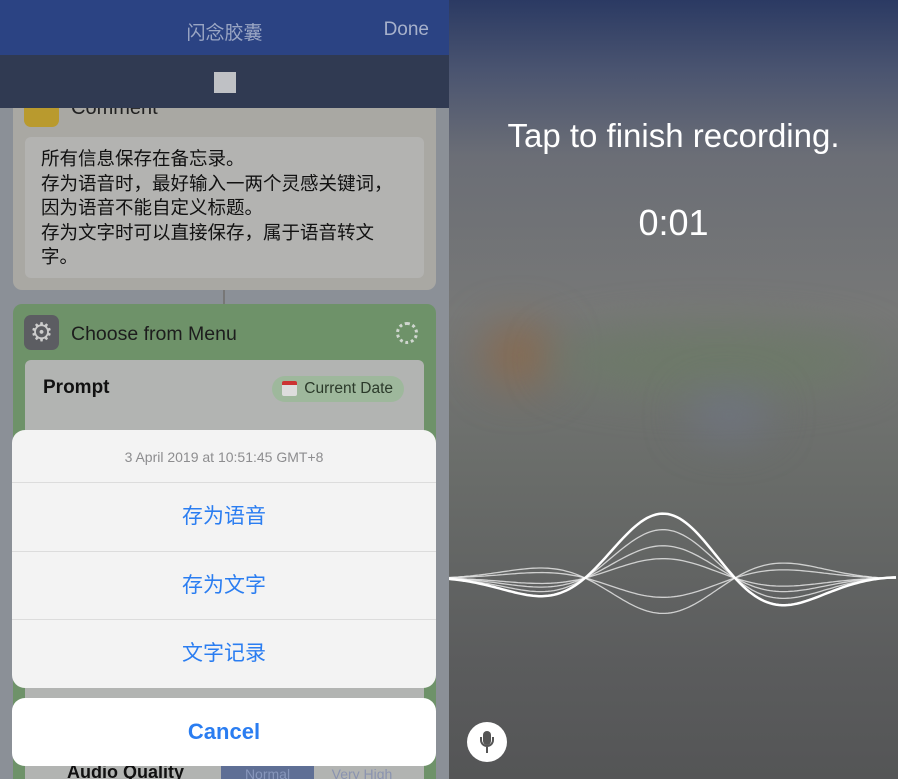 The width and height of the screenshot is (898, 779). I want to click on action-sheet-header: 3 April 2019 at 10:51:45 GMT+8, so click(224, 456).